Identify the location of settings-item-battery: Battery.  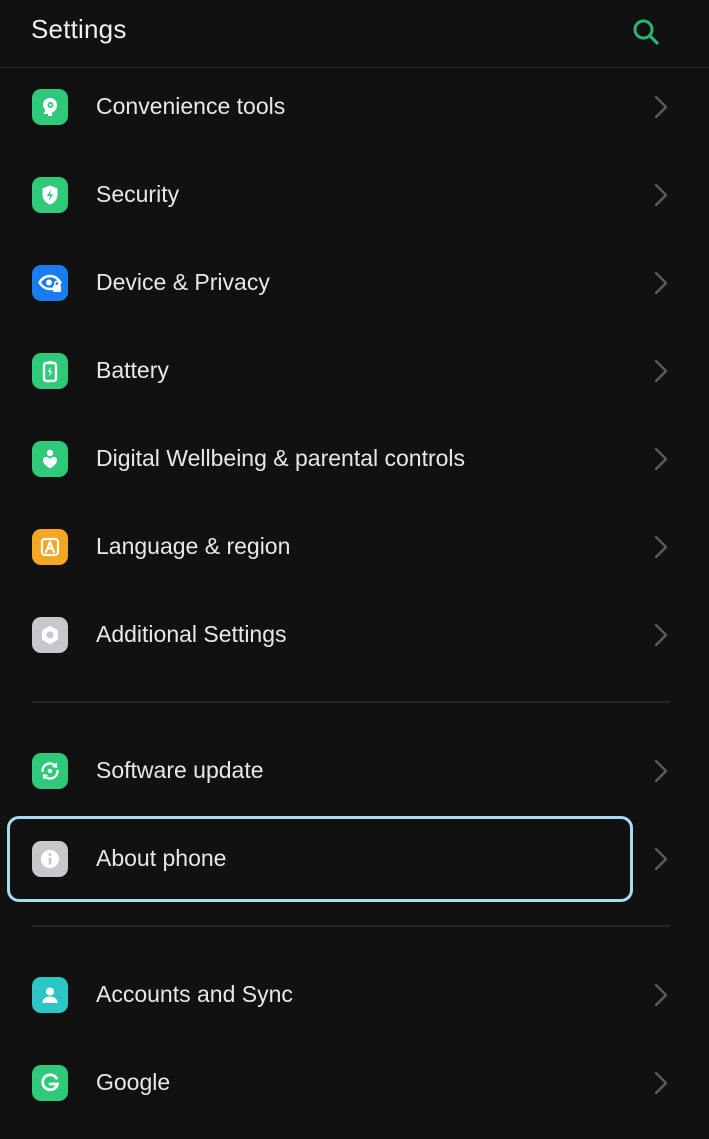
(354, 371).